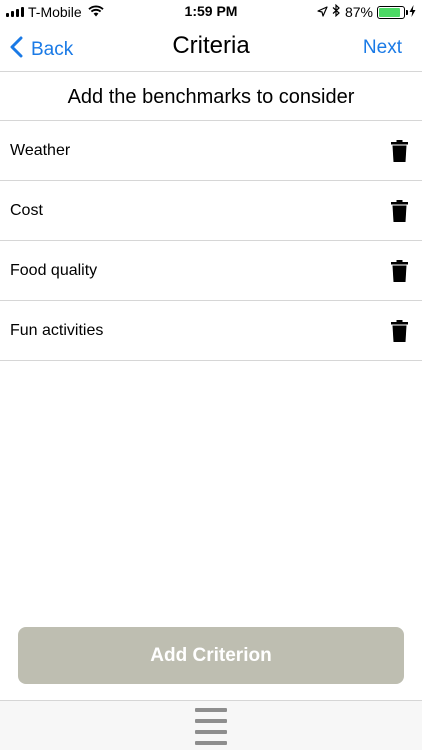 The image size is (422, 750). I want to click on charging-bolt-icon, so click(412, 12).